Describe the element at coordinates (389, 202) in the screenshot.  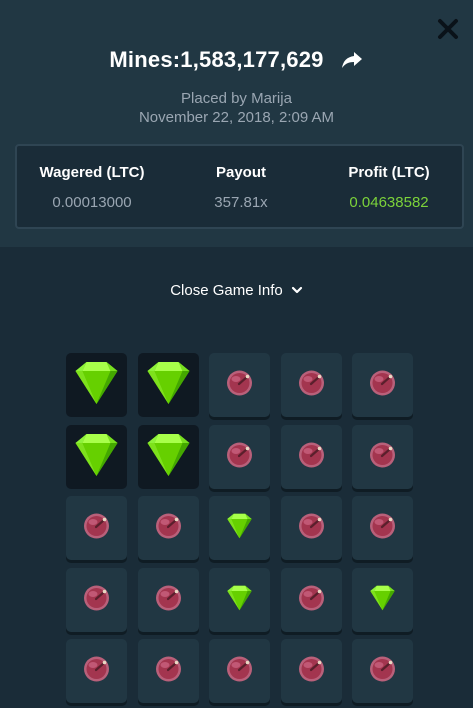
I see `profit-value: 0.04638582` at that location.